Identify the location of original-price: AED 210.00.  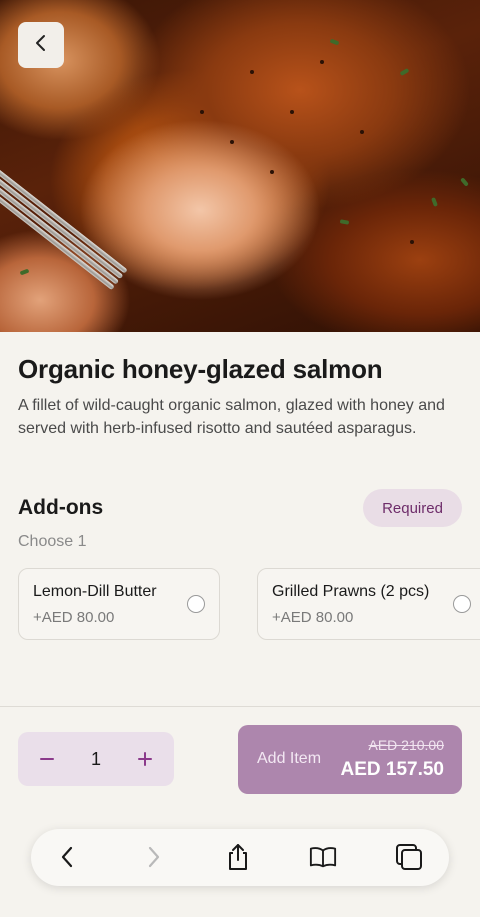
(406, 745).